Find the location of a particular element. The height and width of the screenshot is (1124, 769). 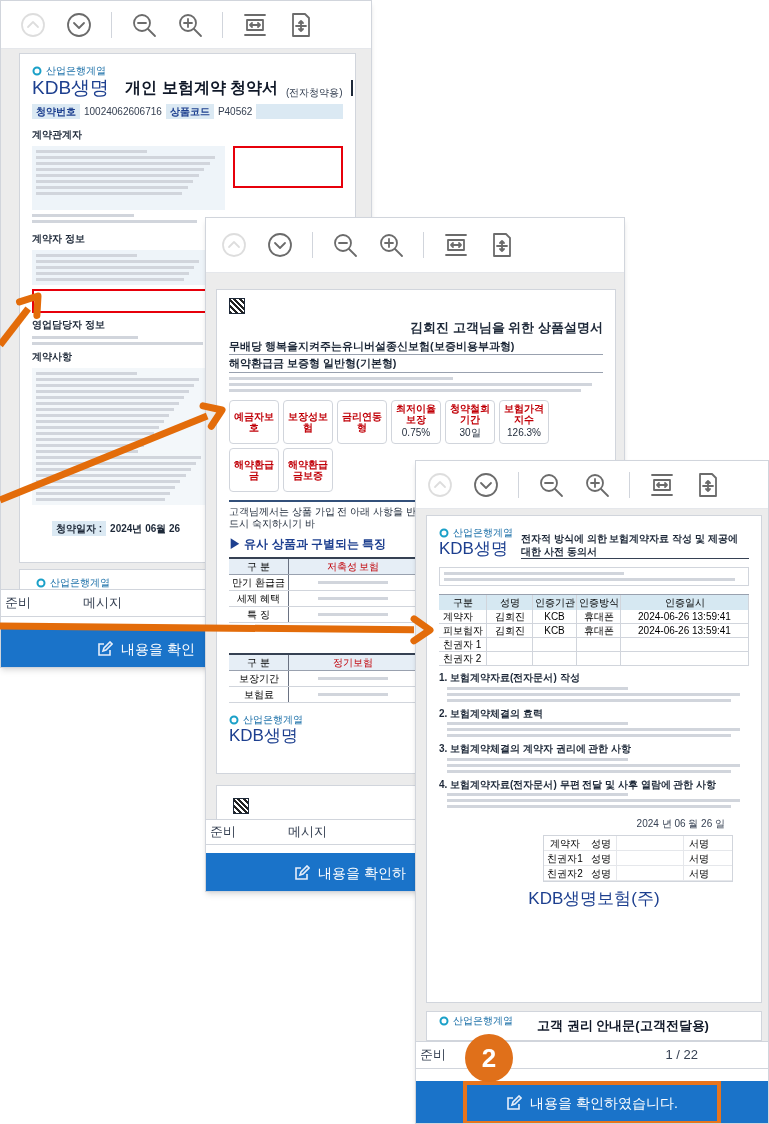

section-heading: 3. 보험계약체결의 계약자 권리에 관한 사항 is located at coordinates (536, 749).